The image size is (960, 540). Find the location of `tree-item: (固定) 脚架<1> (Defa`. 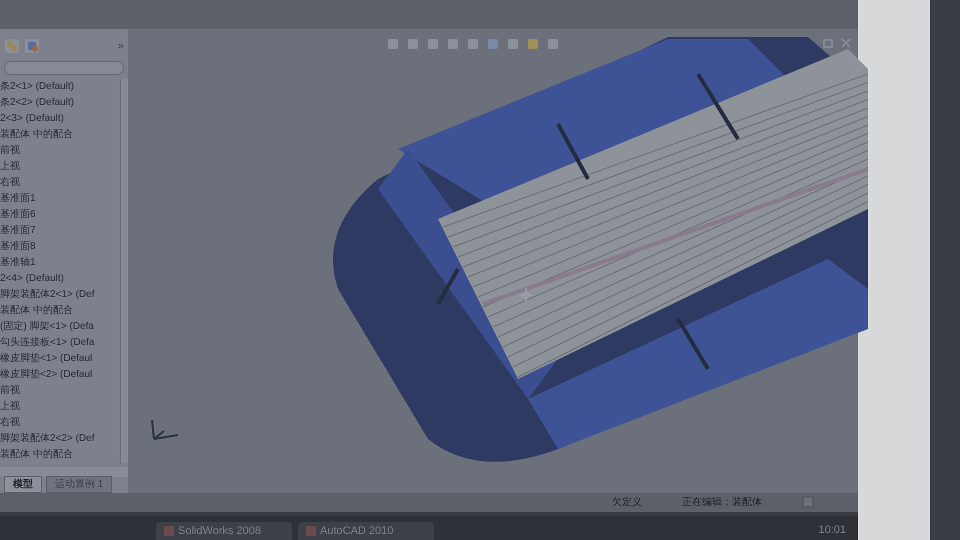

tree-item: (固定) 脚架<1> (Defa is located at coordinates (60, 326).